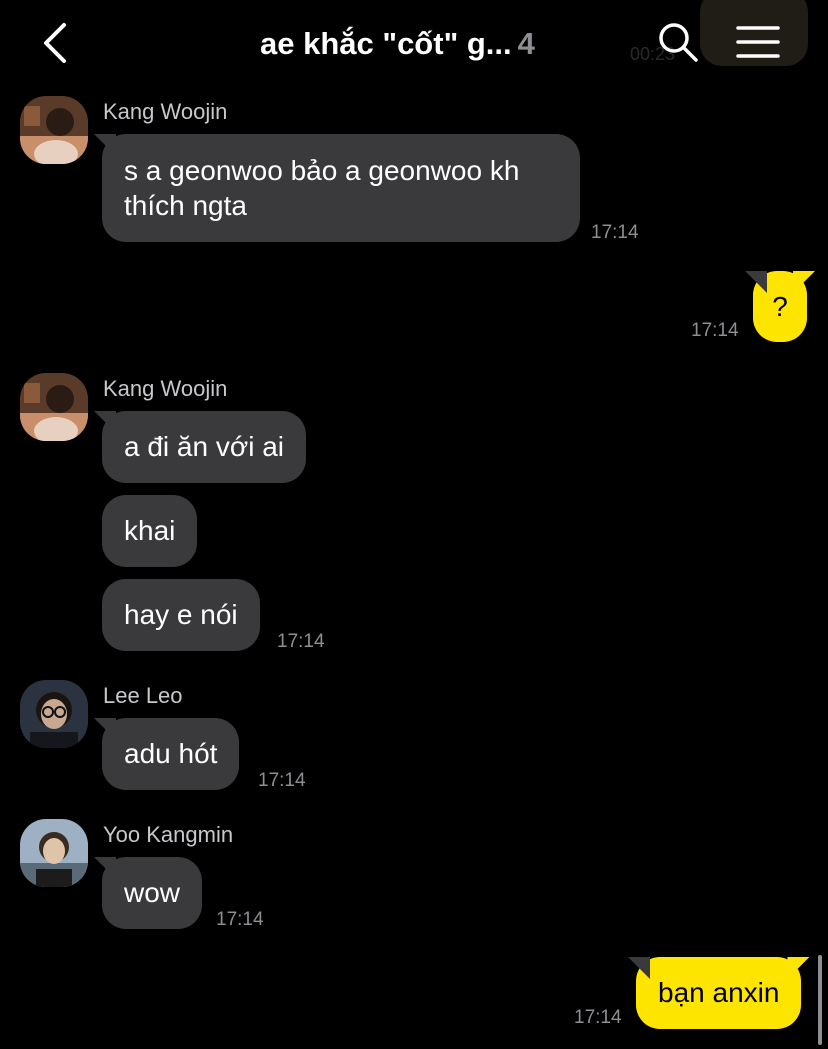  What do you see at coordinates (168, 834) in the screenshot?
I see `sender-name: Yoo Kangmin` at bounding box center [168, 834].